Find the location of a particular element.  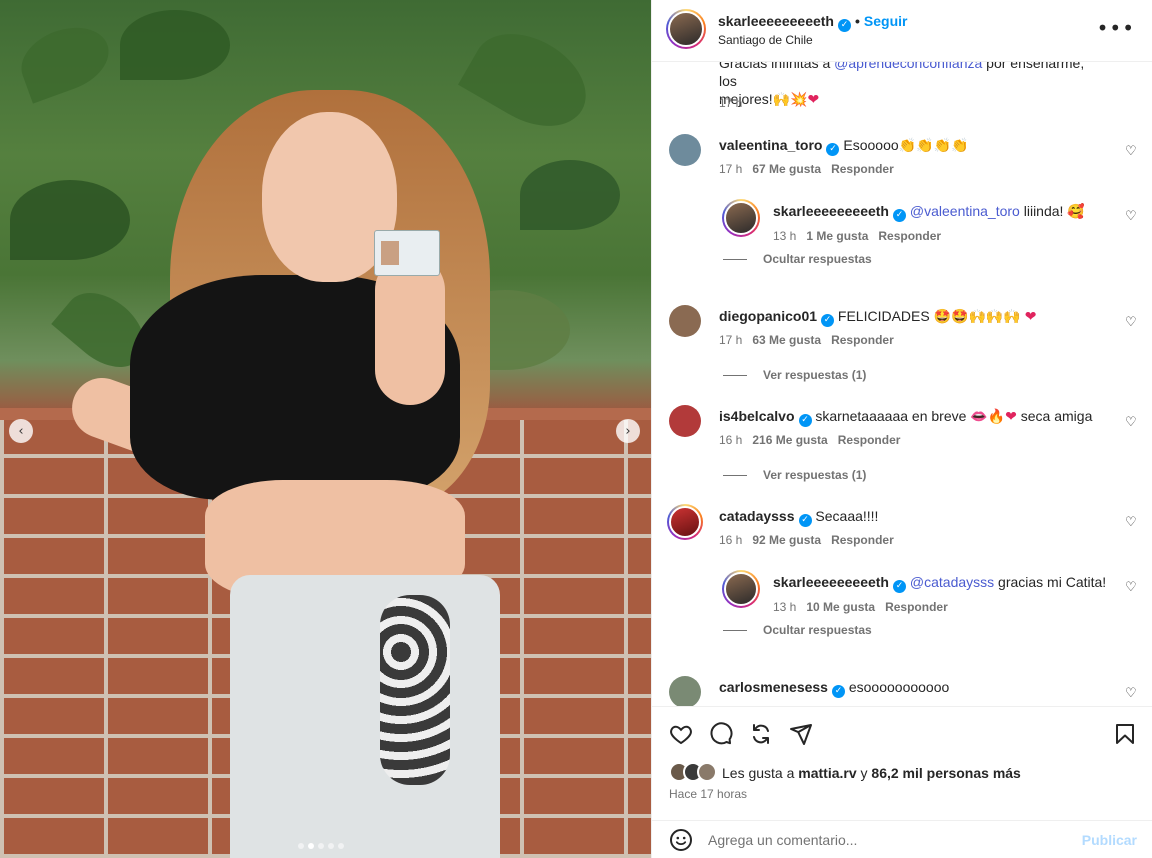

emoji-picker-icon is located at coordinates (681, 840).